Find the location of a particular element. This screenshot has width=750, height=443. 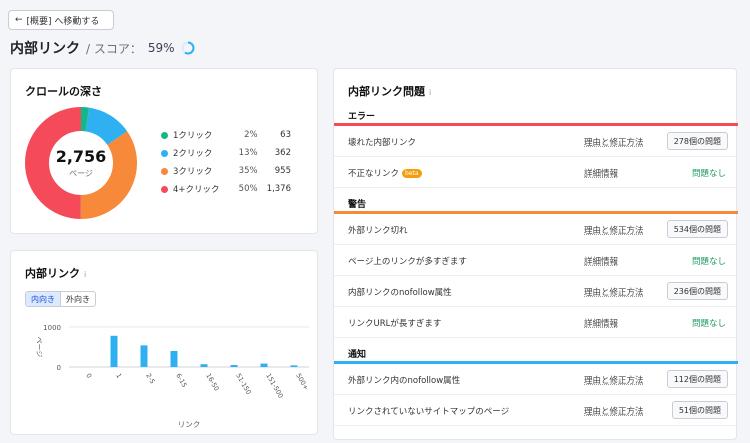

toggle-outbound: 外向き is located at coordinates (78, 299).